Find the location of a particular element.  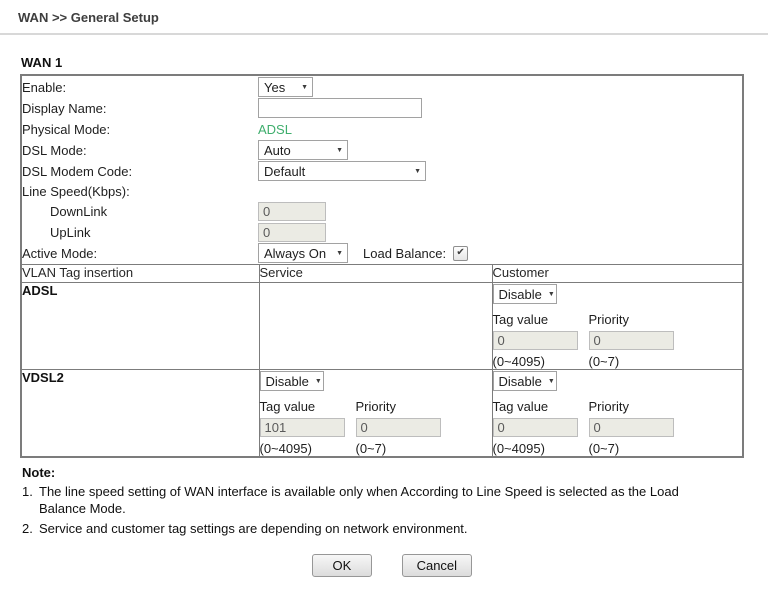

vlan-header-insertion: VLAN Tag insertion is located at coordinates (140, 273).